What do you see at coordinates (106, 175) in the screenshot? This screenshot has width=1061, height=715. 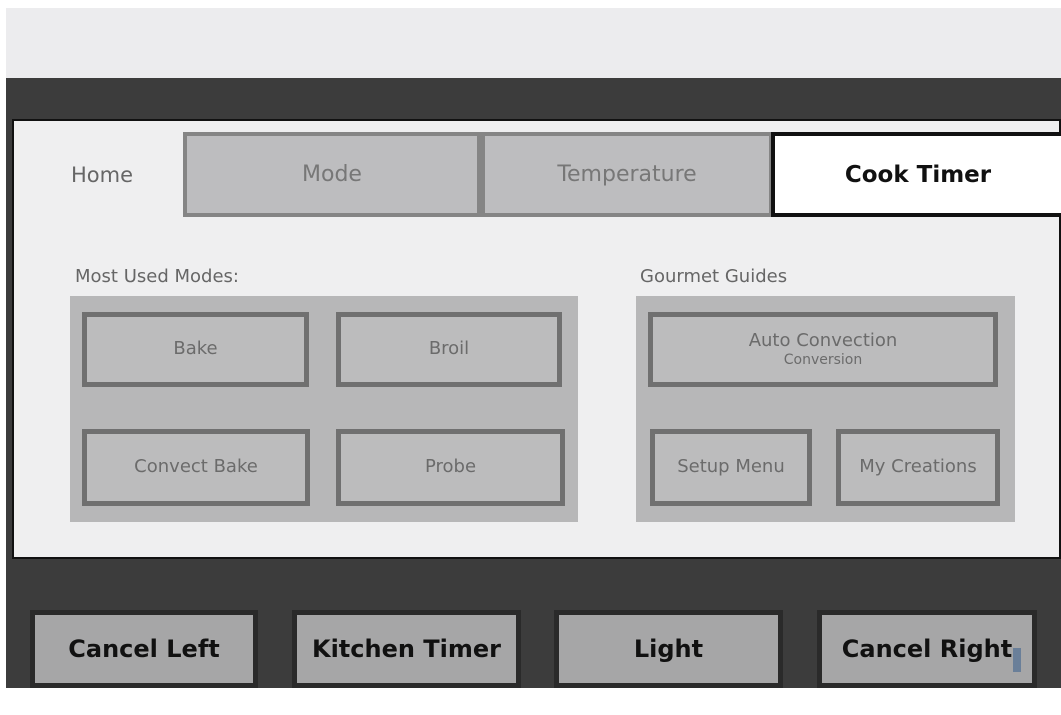 I see `tab-home: Home` at bounding box center [106, 175].